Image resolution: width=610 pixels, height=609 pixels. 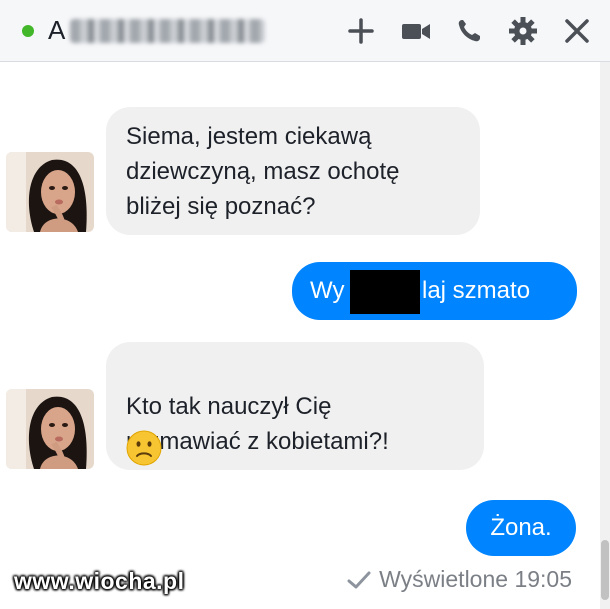 I want to click on message-text-start: Wy, so click(x=327, y=290).